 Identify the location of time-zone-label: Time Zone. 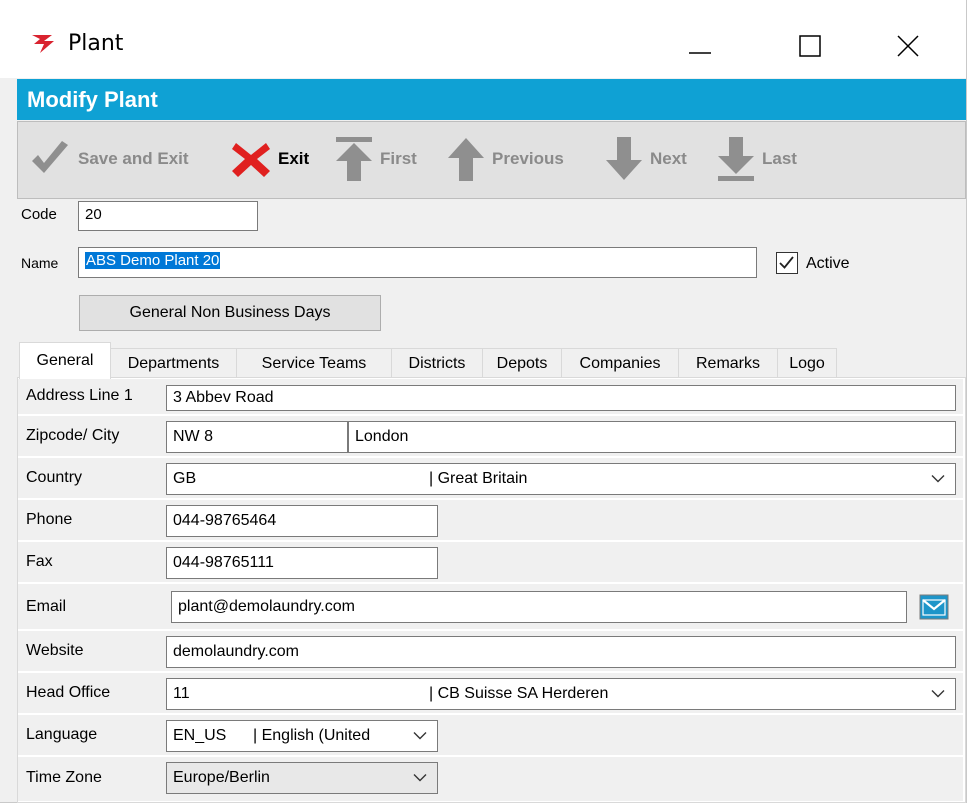
(64, 777).